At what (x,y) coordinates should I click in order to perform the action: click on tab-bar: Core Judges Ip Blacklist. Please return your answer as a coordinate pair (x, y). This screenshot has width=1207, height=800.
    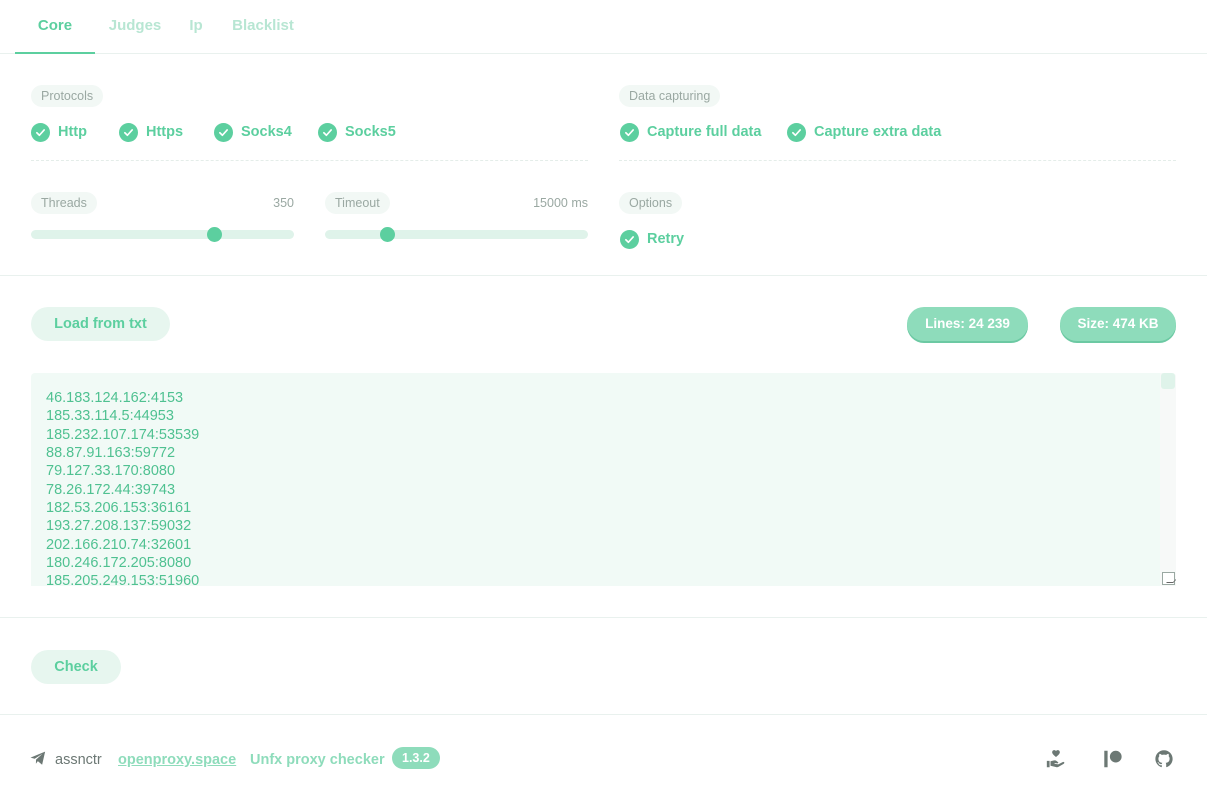
    Looking at the image, I should click on (603, 27).